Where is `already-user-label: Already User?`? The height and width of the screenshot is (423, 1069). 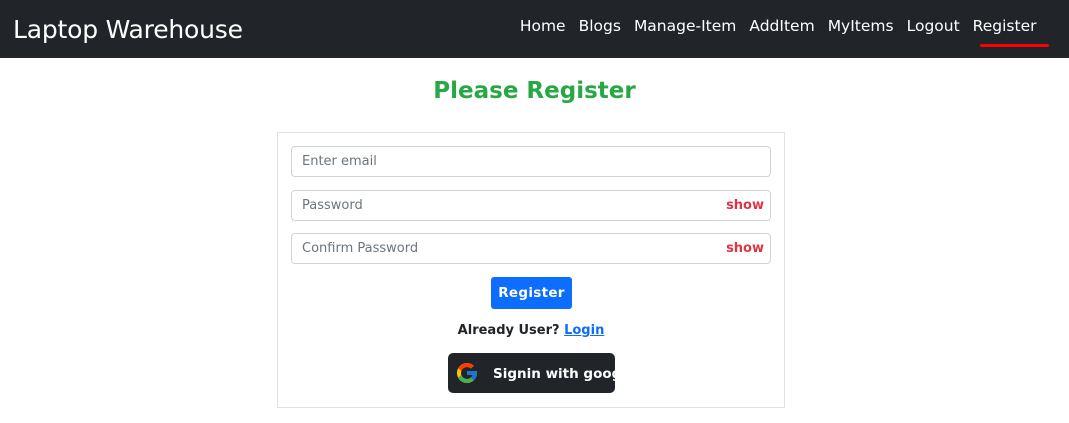
already-user-label: Already User? is located at coordinates (508, 330).